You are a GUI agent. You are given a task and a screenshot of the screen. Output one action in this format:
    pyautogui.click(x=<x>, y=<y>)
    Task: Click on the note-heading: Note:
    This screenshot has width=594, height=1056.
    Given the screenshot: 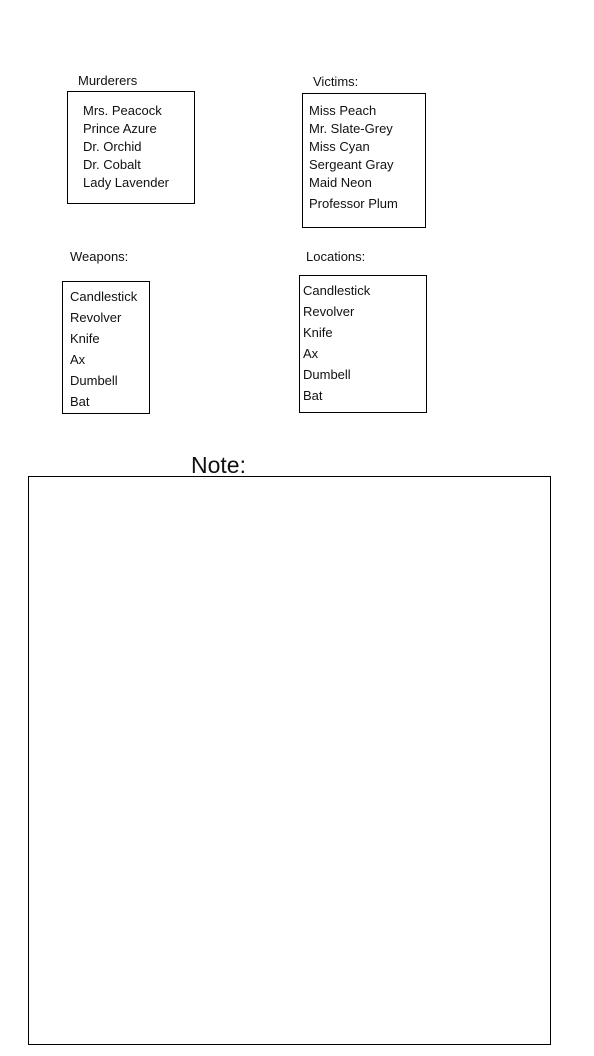 What is the action you would take?
    pyautogui.click(x=218, y=465)
    